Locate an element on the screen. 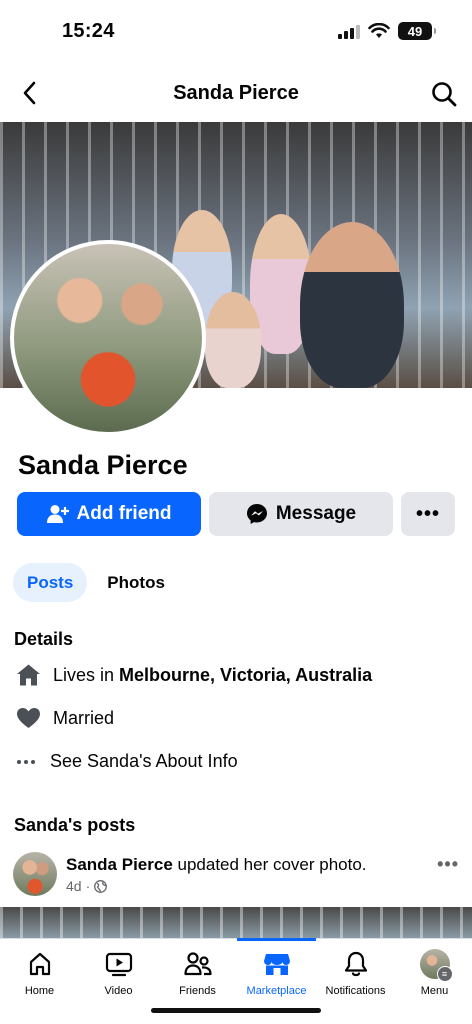  message-button: Message is located at coordinates (301, 514).